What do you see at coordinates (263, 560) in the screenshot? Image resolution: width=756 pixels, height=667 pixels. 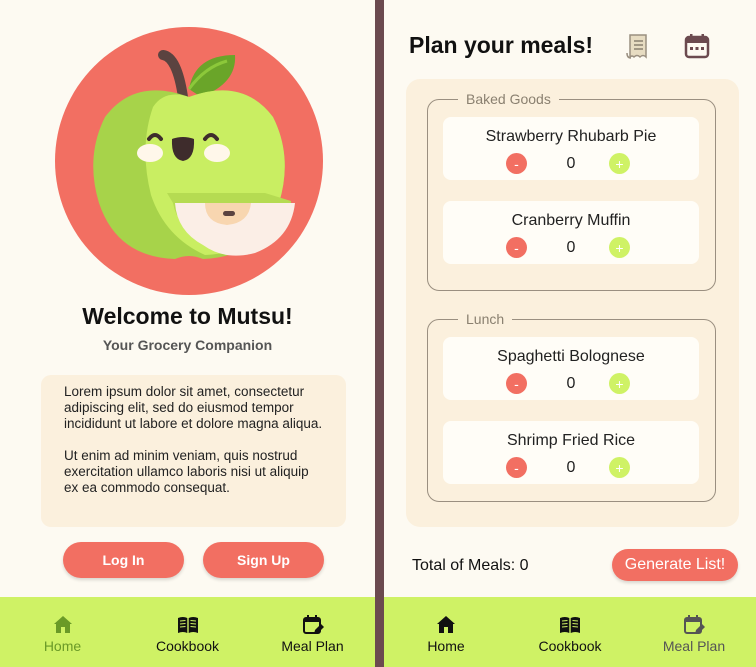 I see `signup-button: Sign Up` at bounding box center [263, 560].